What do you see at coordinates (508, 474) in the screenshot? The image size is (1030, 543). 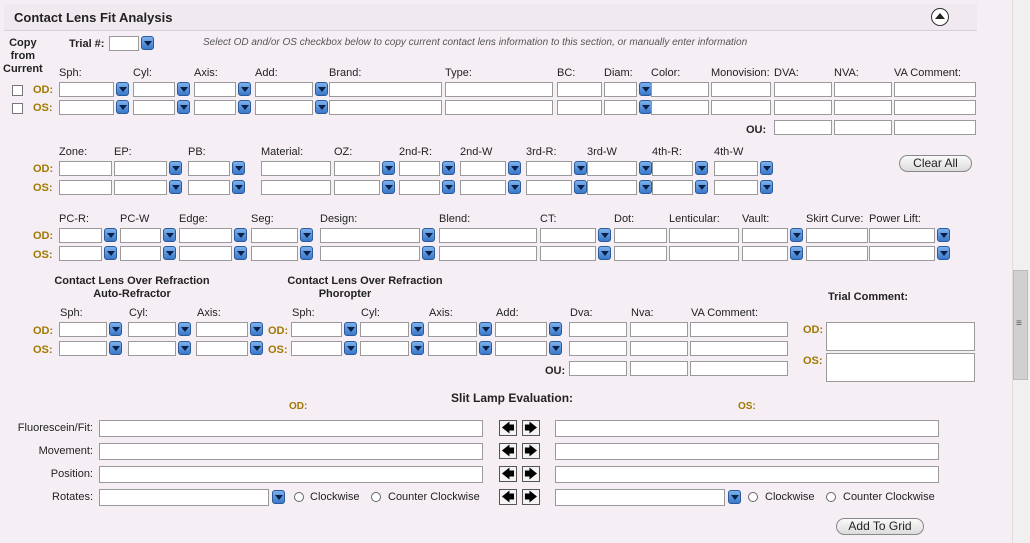 I see `arrow-left-icon: 🡄` at bounding box center [508, 474].